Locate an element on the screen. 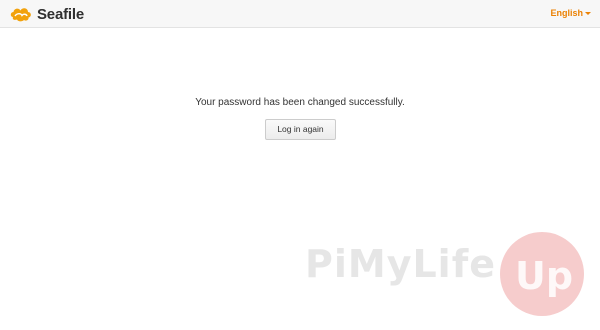  seafile-logo: Seafile is located at coordinates (46, 14).